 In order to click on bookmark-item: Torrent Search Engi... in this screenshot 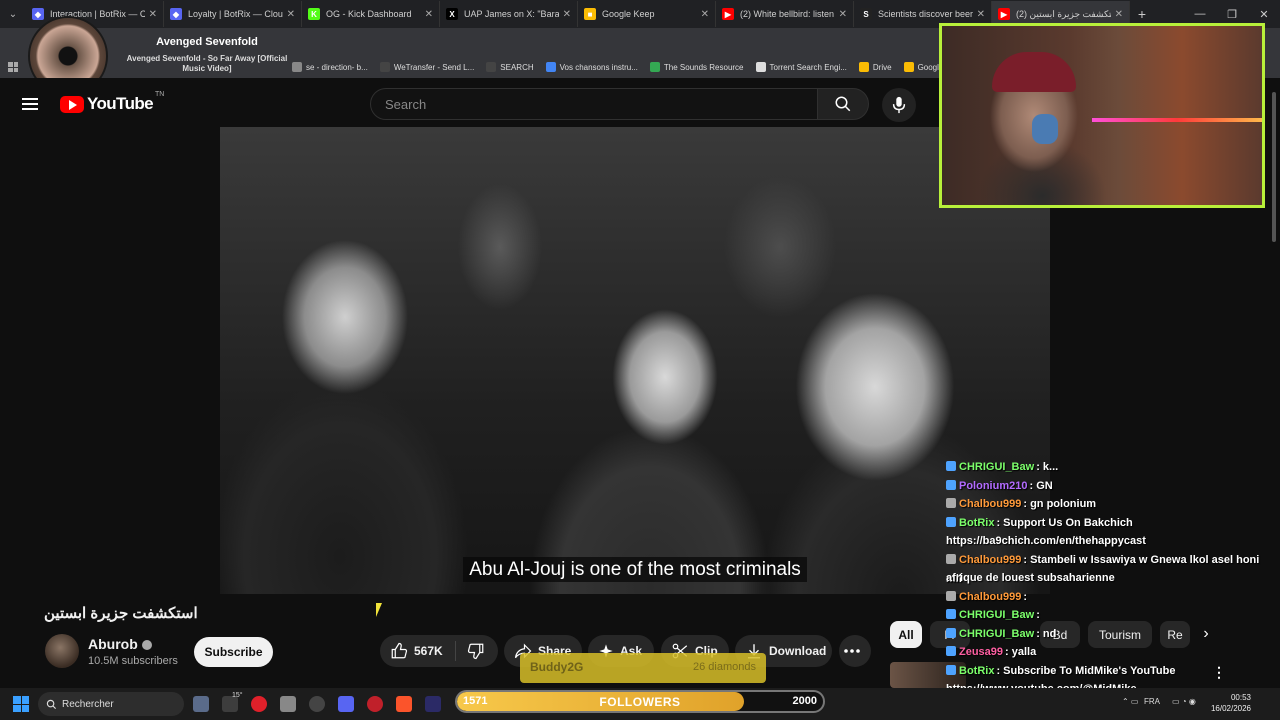, I will do `click(801, 67)`.